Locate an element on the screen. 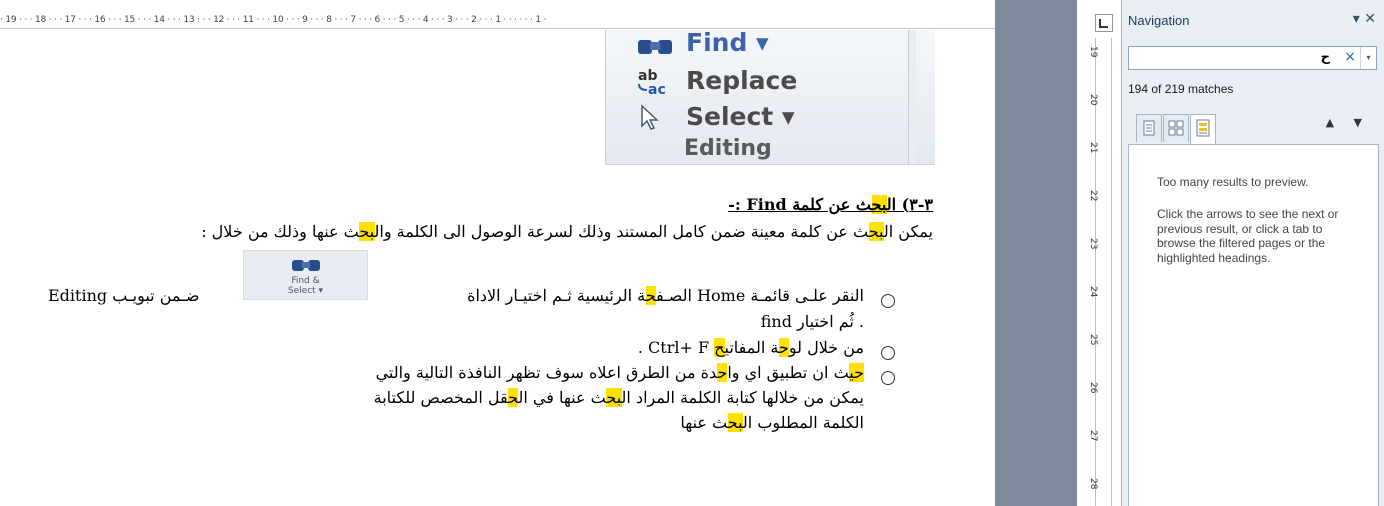  select-row: Select ▾ is located at coordinates (715, 116).